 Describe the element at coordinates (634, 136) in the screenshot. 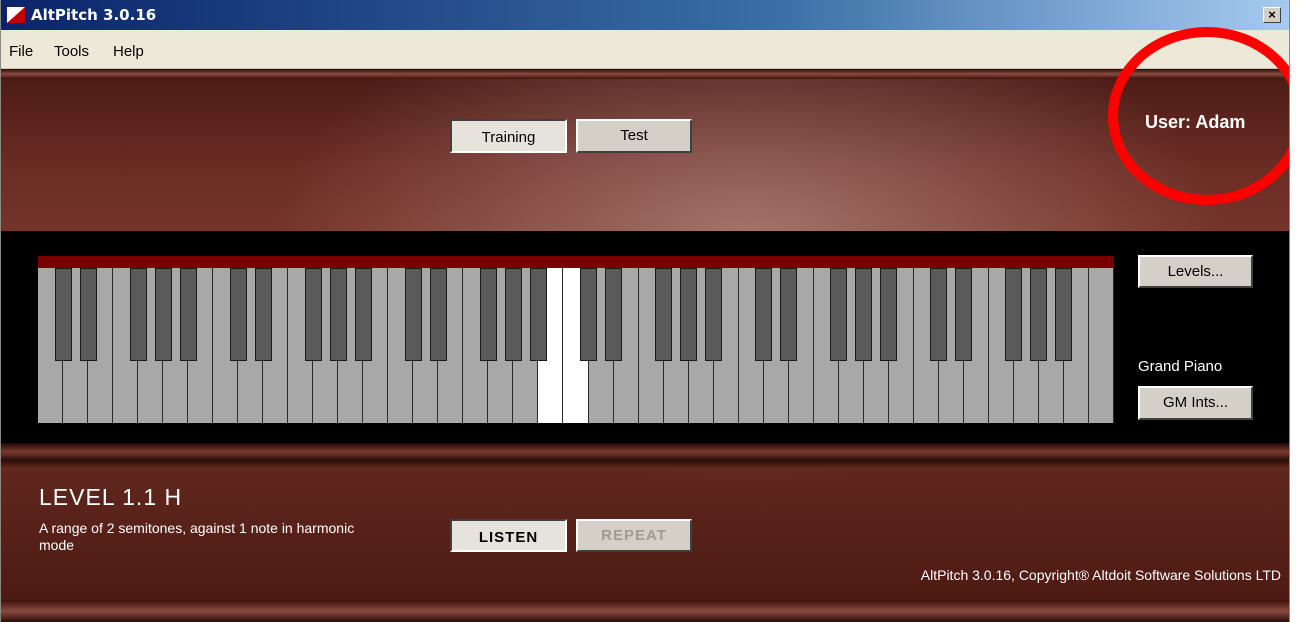

I see `test-button: Test` at that location.